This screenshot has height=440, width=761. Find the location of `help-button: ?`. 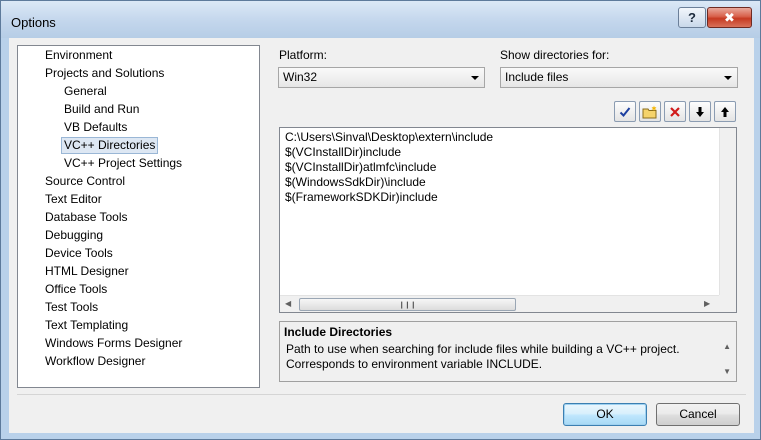

help-button: ? is located at coordinates (692, 17).